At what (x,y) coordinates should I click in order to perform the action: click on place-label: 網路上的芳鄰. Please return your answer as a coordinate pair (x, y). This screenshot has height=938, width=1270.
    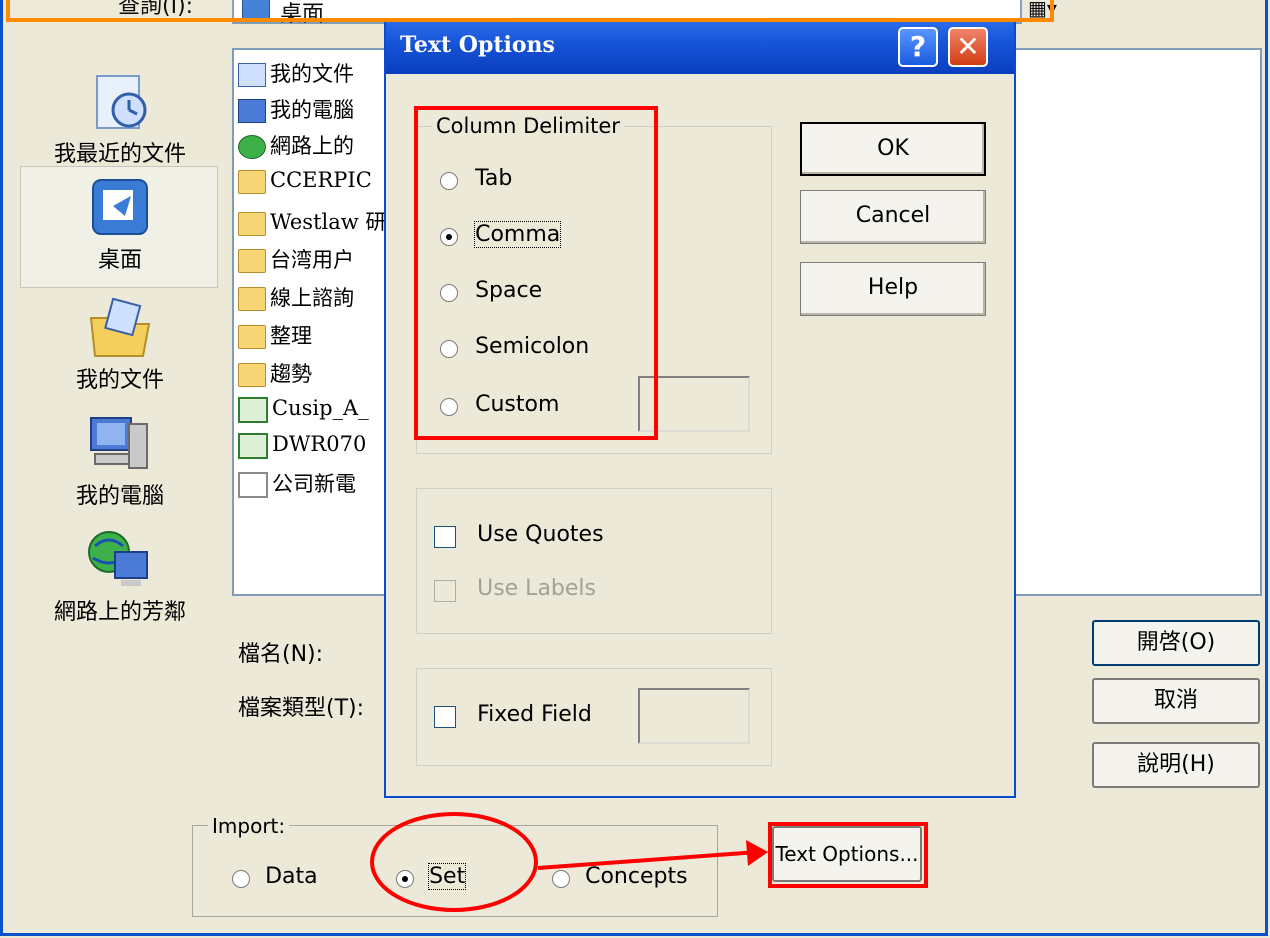
    Looking at the image, I should click on (119, 612).